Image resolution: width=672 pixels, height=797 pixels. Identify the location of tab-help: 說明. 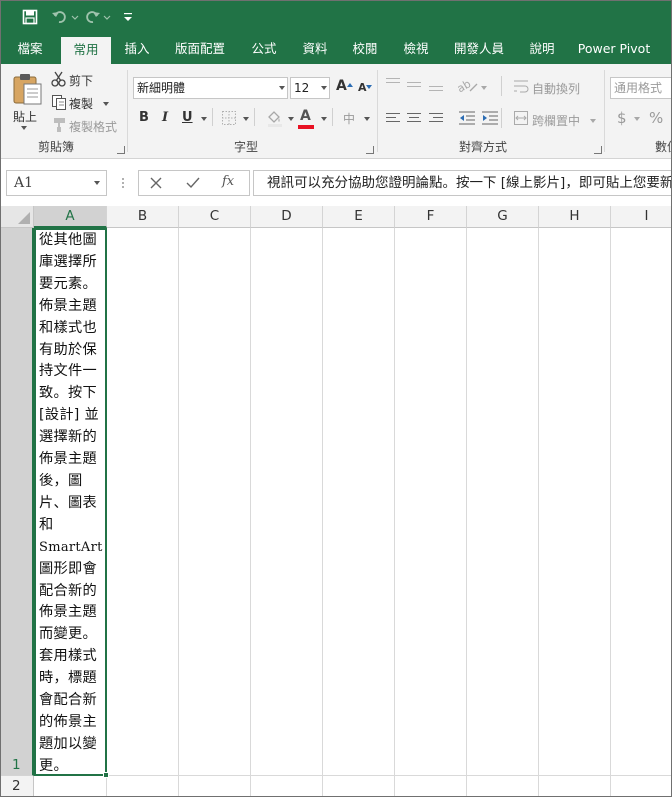
(542, 49).